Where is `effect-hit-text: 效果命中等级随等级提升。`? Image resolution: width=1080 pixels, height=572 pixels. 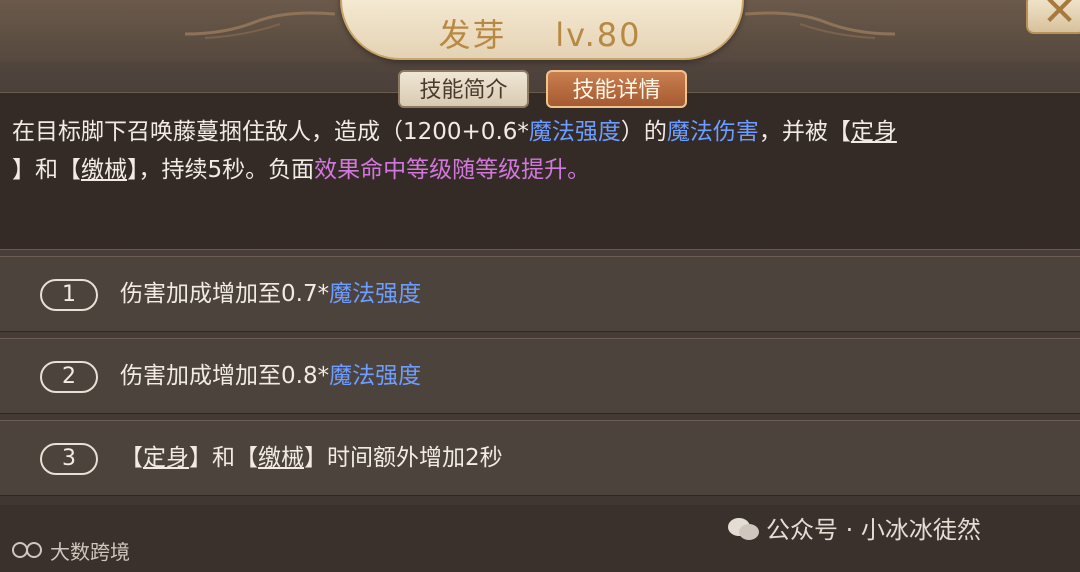
effect-hit-text: 效果命中等级随等级提升。 is located at coordinates (452, 170).